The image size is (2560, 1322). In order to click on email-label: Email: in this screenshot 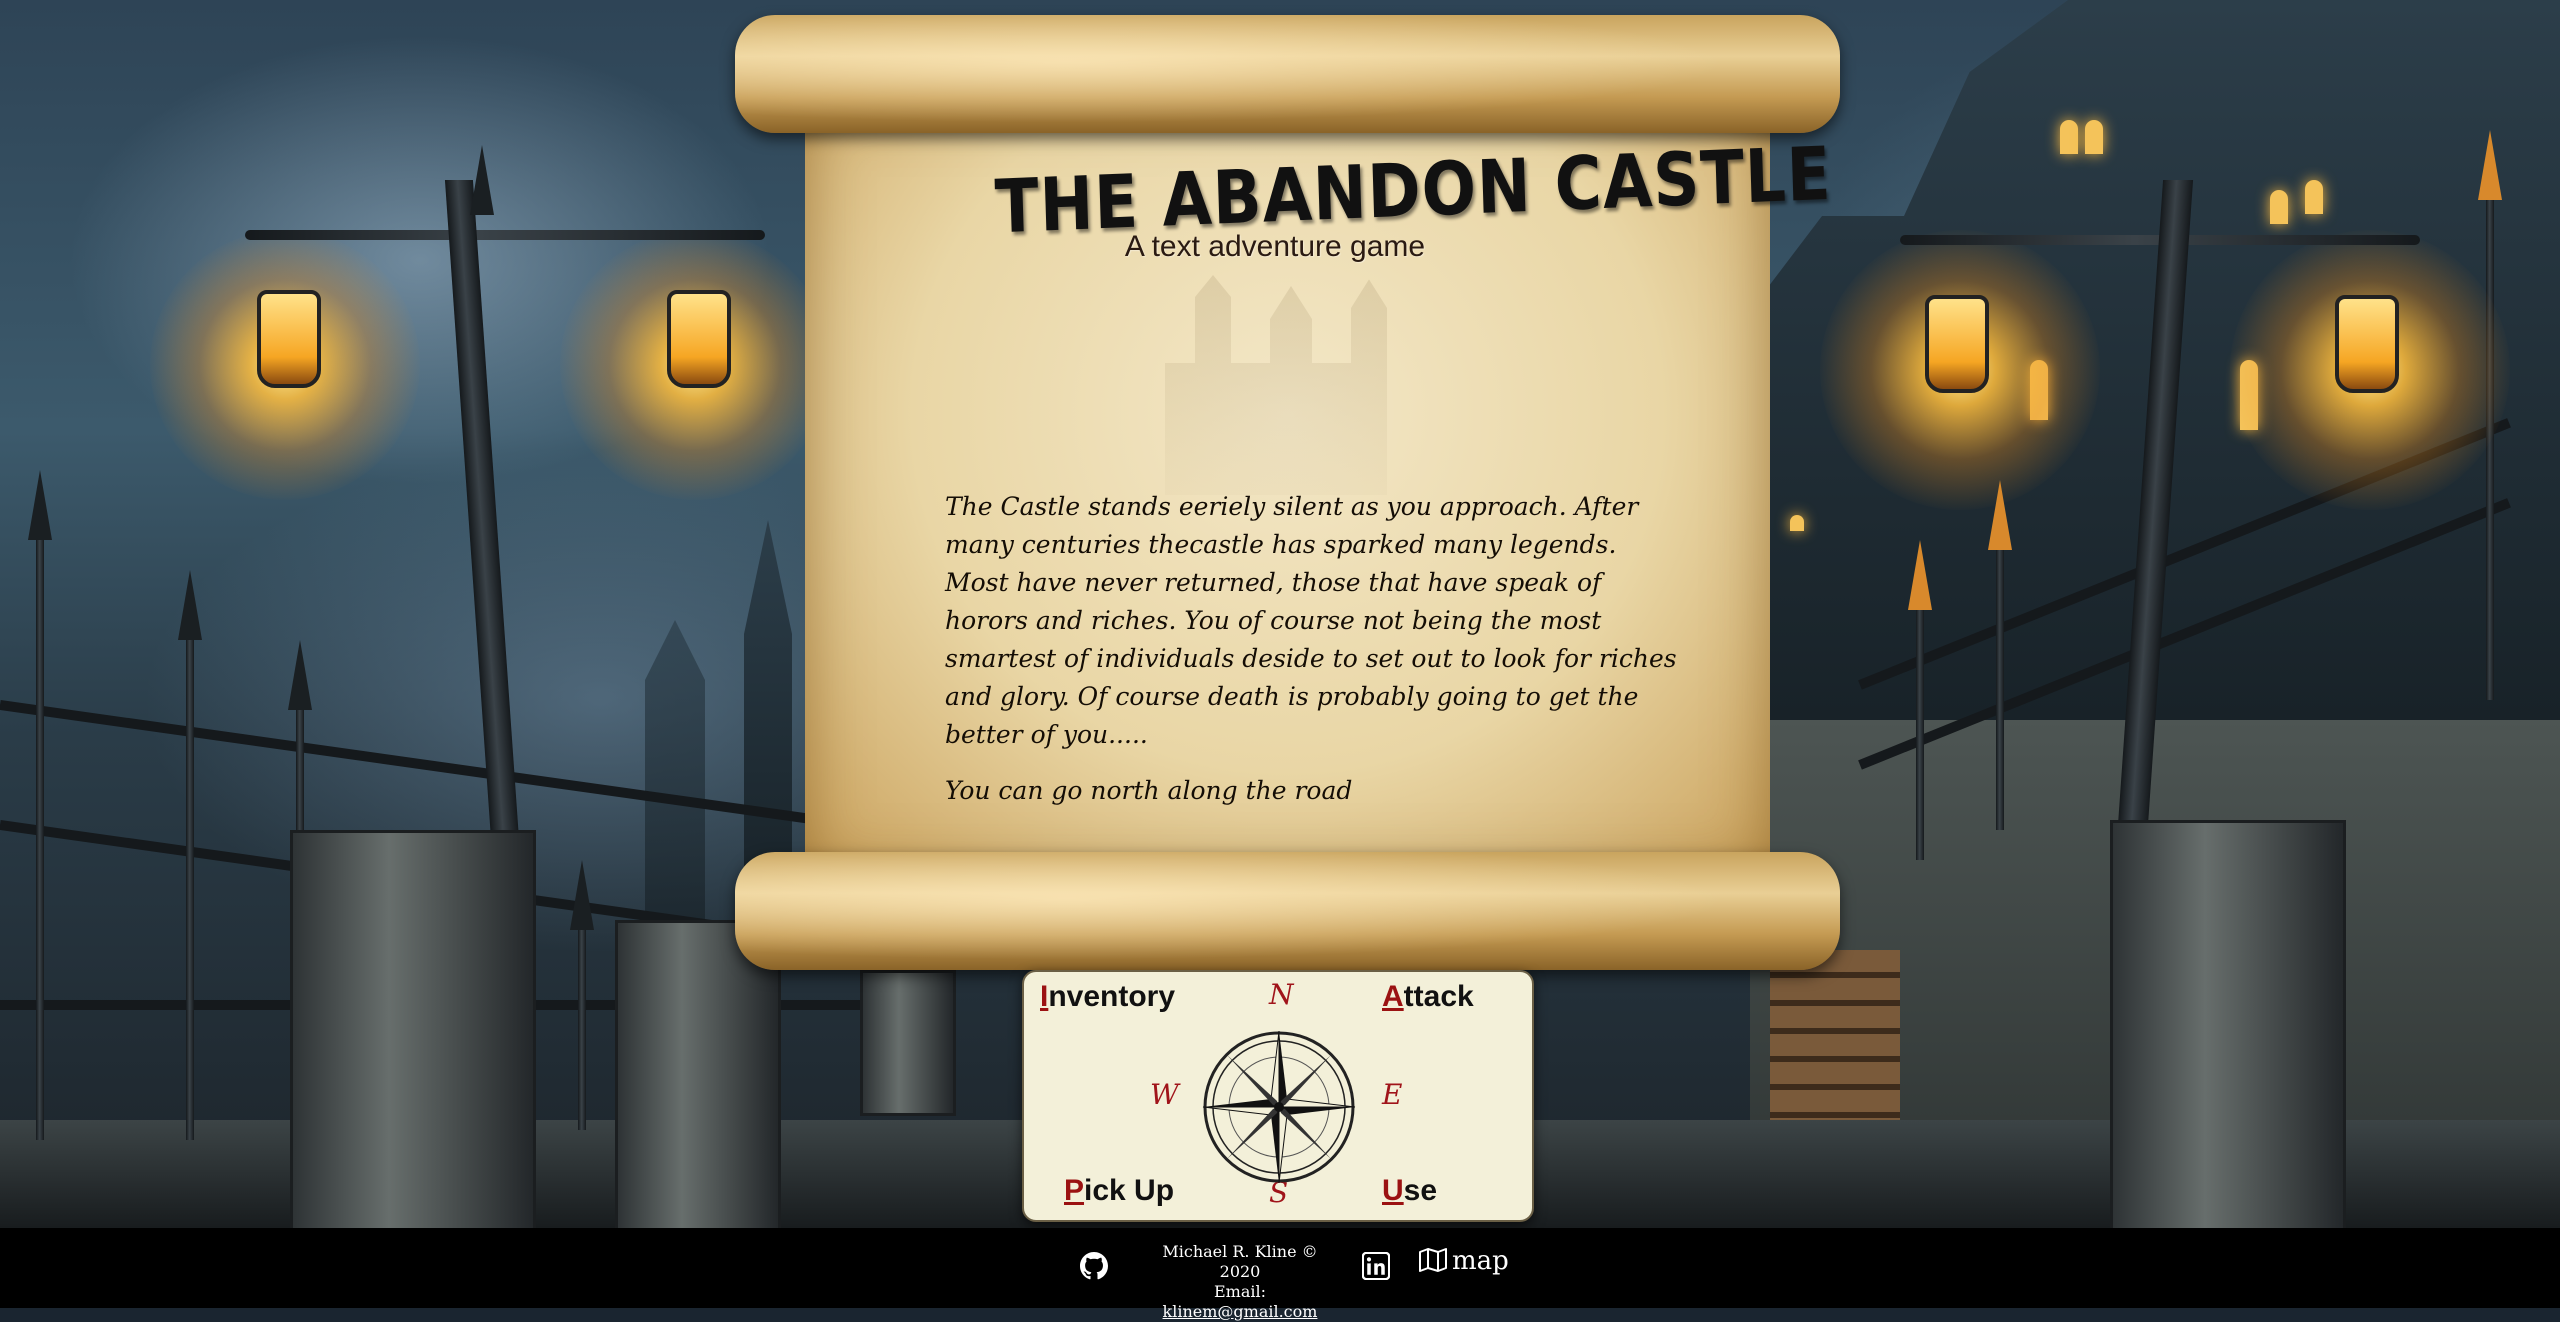, I will do `click(1239, 1291)`.